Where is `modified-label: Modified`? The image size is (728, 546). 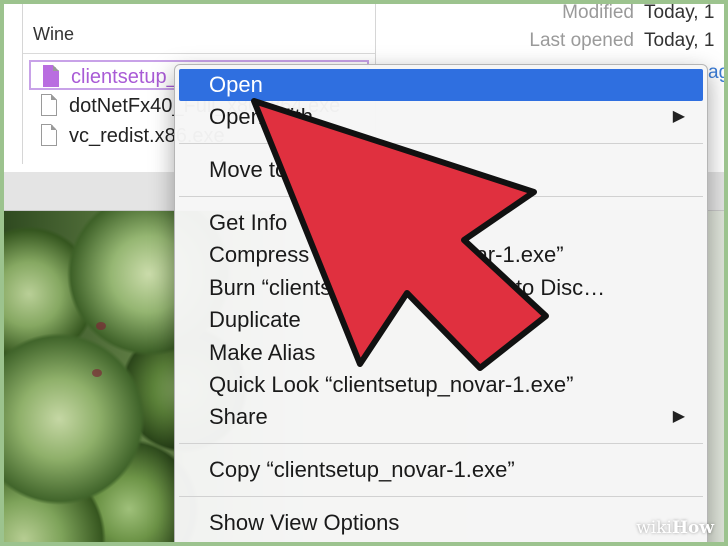 modified-label: Modified is located at coordinates (598, 13).